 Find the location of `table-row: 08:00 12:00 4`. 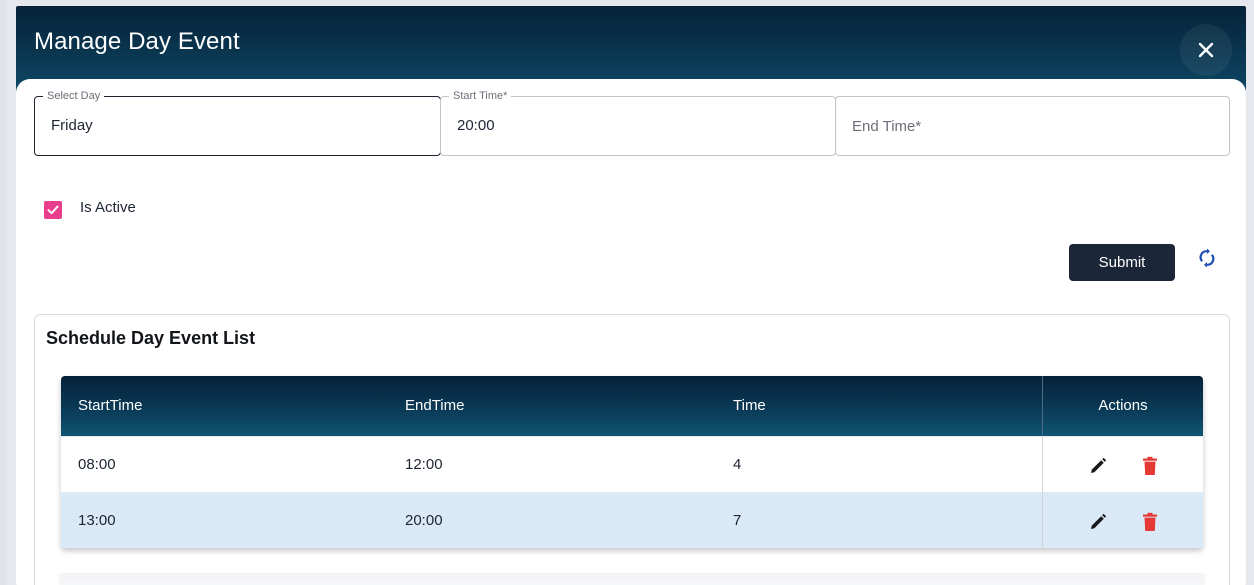

table-row: 08:00 12:00 4 is located at coordinates (632, 464).